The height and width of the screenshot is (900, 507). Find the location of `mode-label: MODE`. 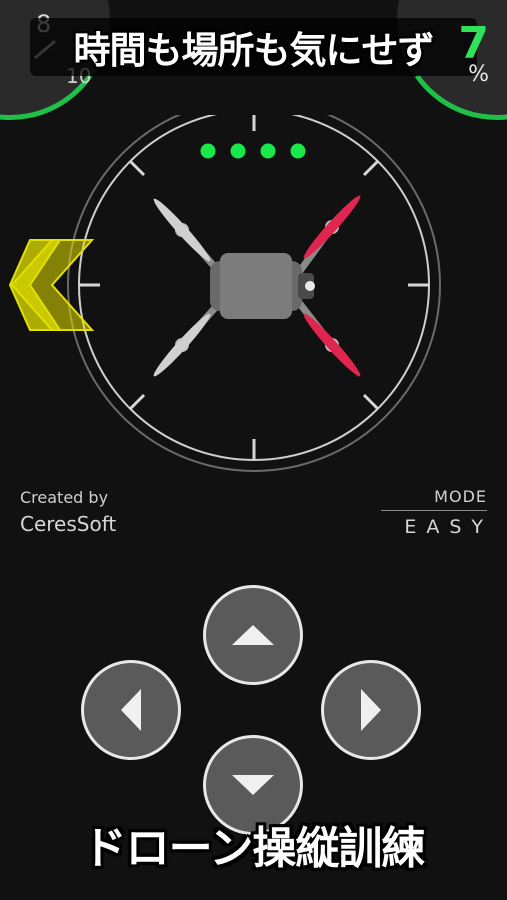

mode-label: MODE is located at coordinates (460, 496).